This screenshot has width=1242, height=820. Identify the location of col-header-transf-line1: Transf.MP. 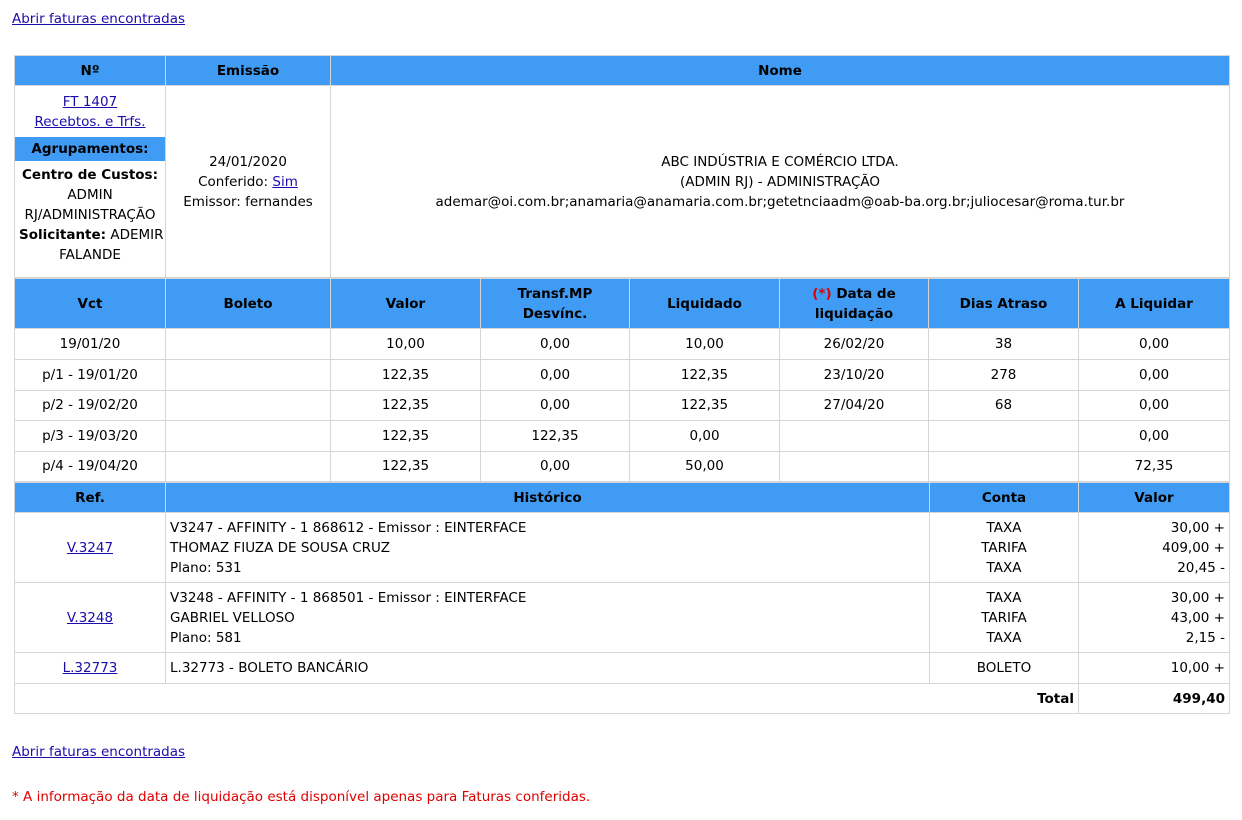
(555, 293).